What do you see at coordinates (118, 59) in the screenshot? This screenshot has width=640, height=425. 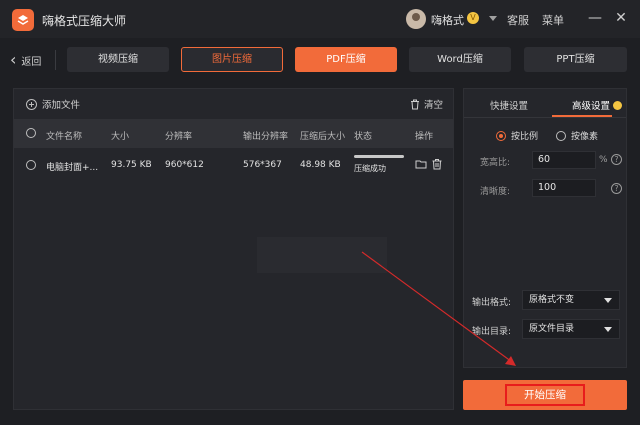 I see `tab-video-compress: 视频压缩` at bounding box center [118, 59].